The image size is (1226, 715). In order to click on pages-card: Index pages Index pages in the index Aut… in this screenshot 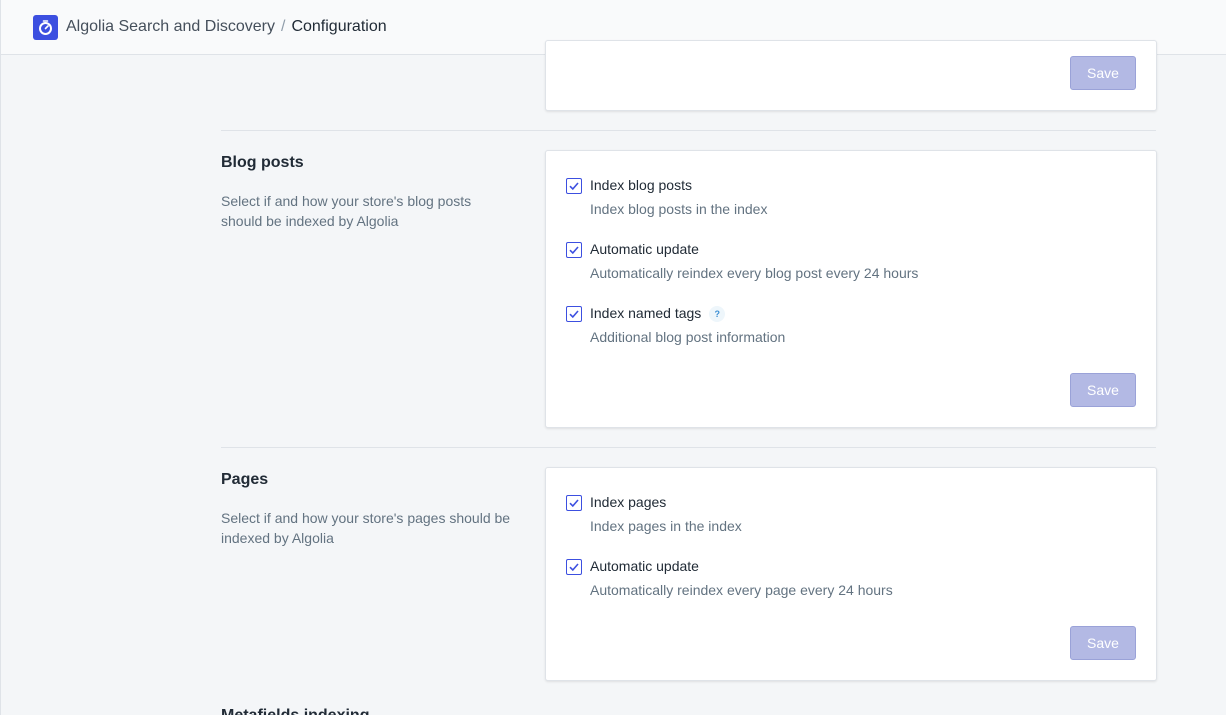, I will do `click(851, 574)`.